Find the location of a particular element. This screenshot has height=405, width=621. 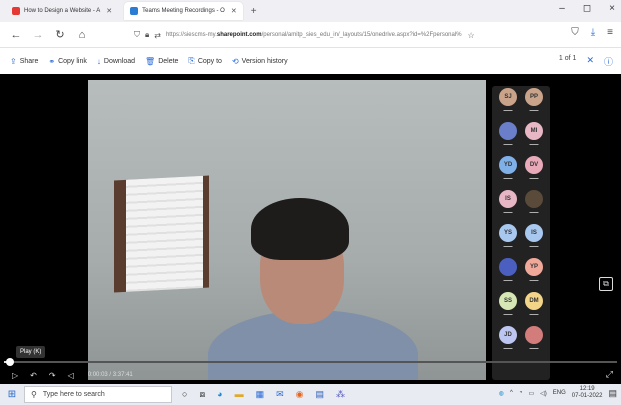

weather-icon: ◍ is located at coordinates (501, 393).